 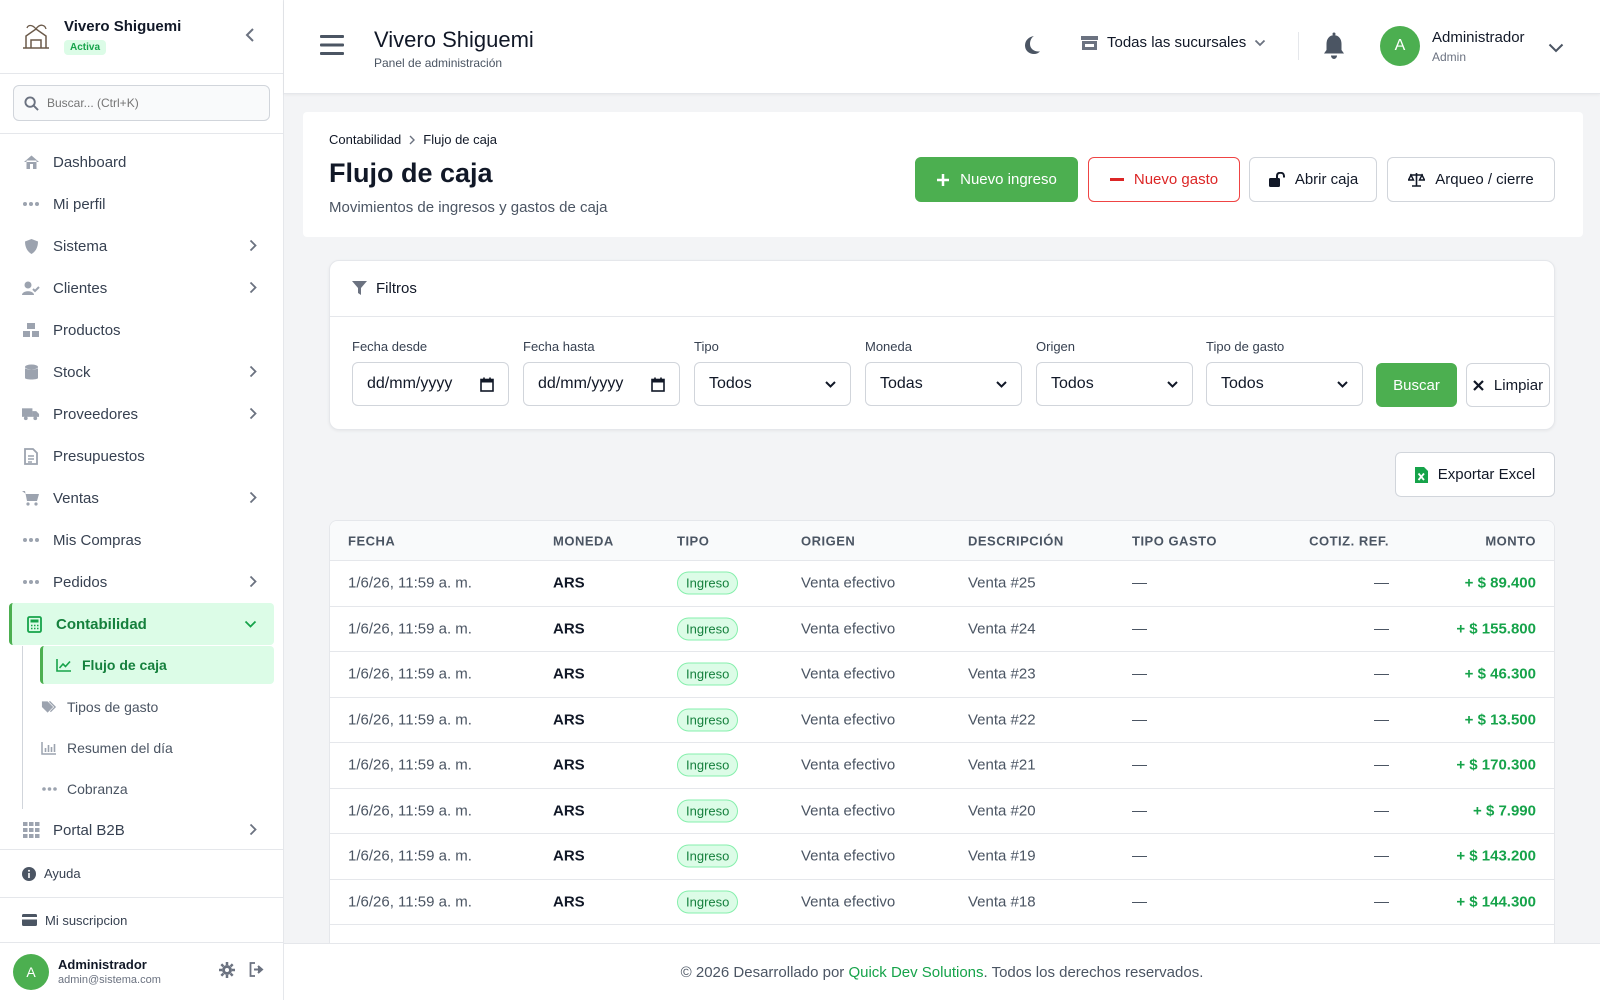 What do you see at coordinates (250, 35) in the screenshot?
I see `collapse-sidebar-button` at bounding box center [250, 35].